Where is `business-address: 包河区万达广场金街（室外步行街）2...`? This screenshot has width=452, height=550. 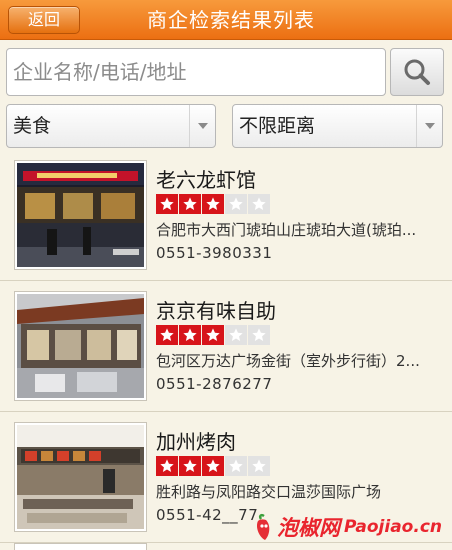
business-address: 包河区万达广场金街（室外步行街）2... is located at coordinates (288, 361).